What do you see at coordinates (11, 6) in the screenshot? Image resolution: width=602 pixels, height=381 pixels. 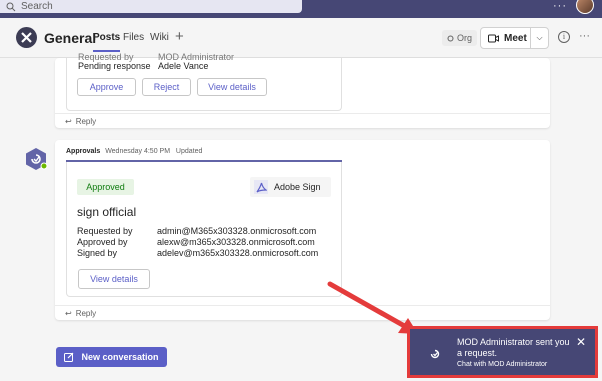 I see `search-icon` at bounding box center [11, 6].